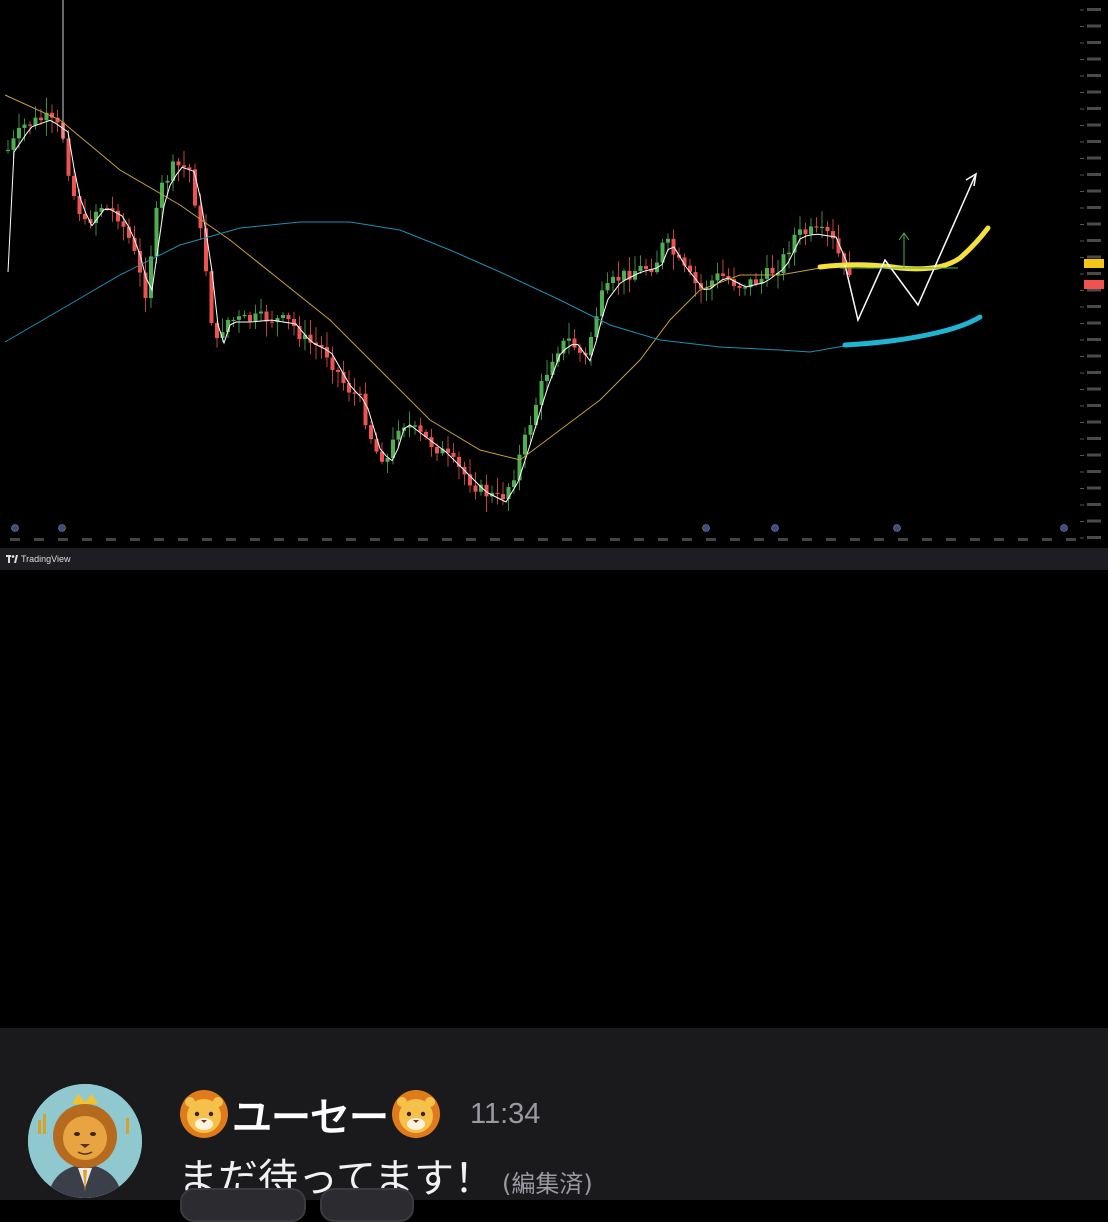  I want to click on ma-slow-line, so click(427, 287).